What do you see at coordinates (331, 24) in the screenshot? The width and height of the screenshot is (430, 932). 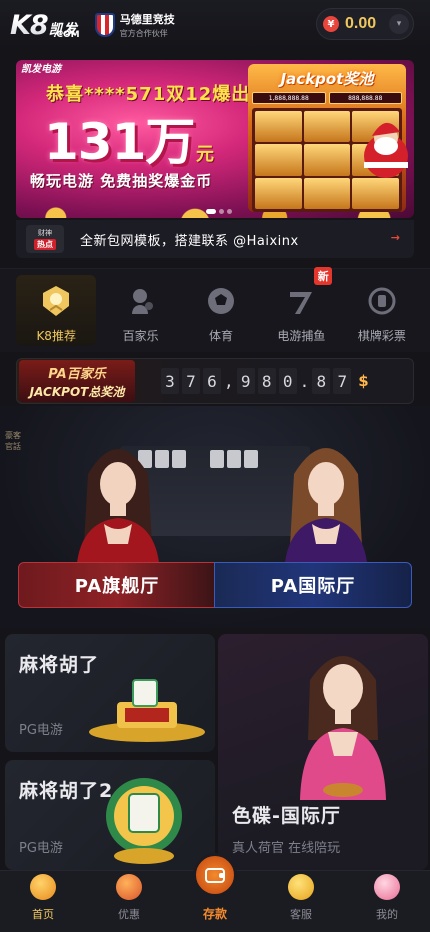 I see `yen-currency-icon: ¥` at bounding box center [331, 24].